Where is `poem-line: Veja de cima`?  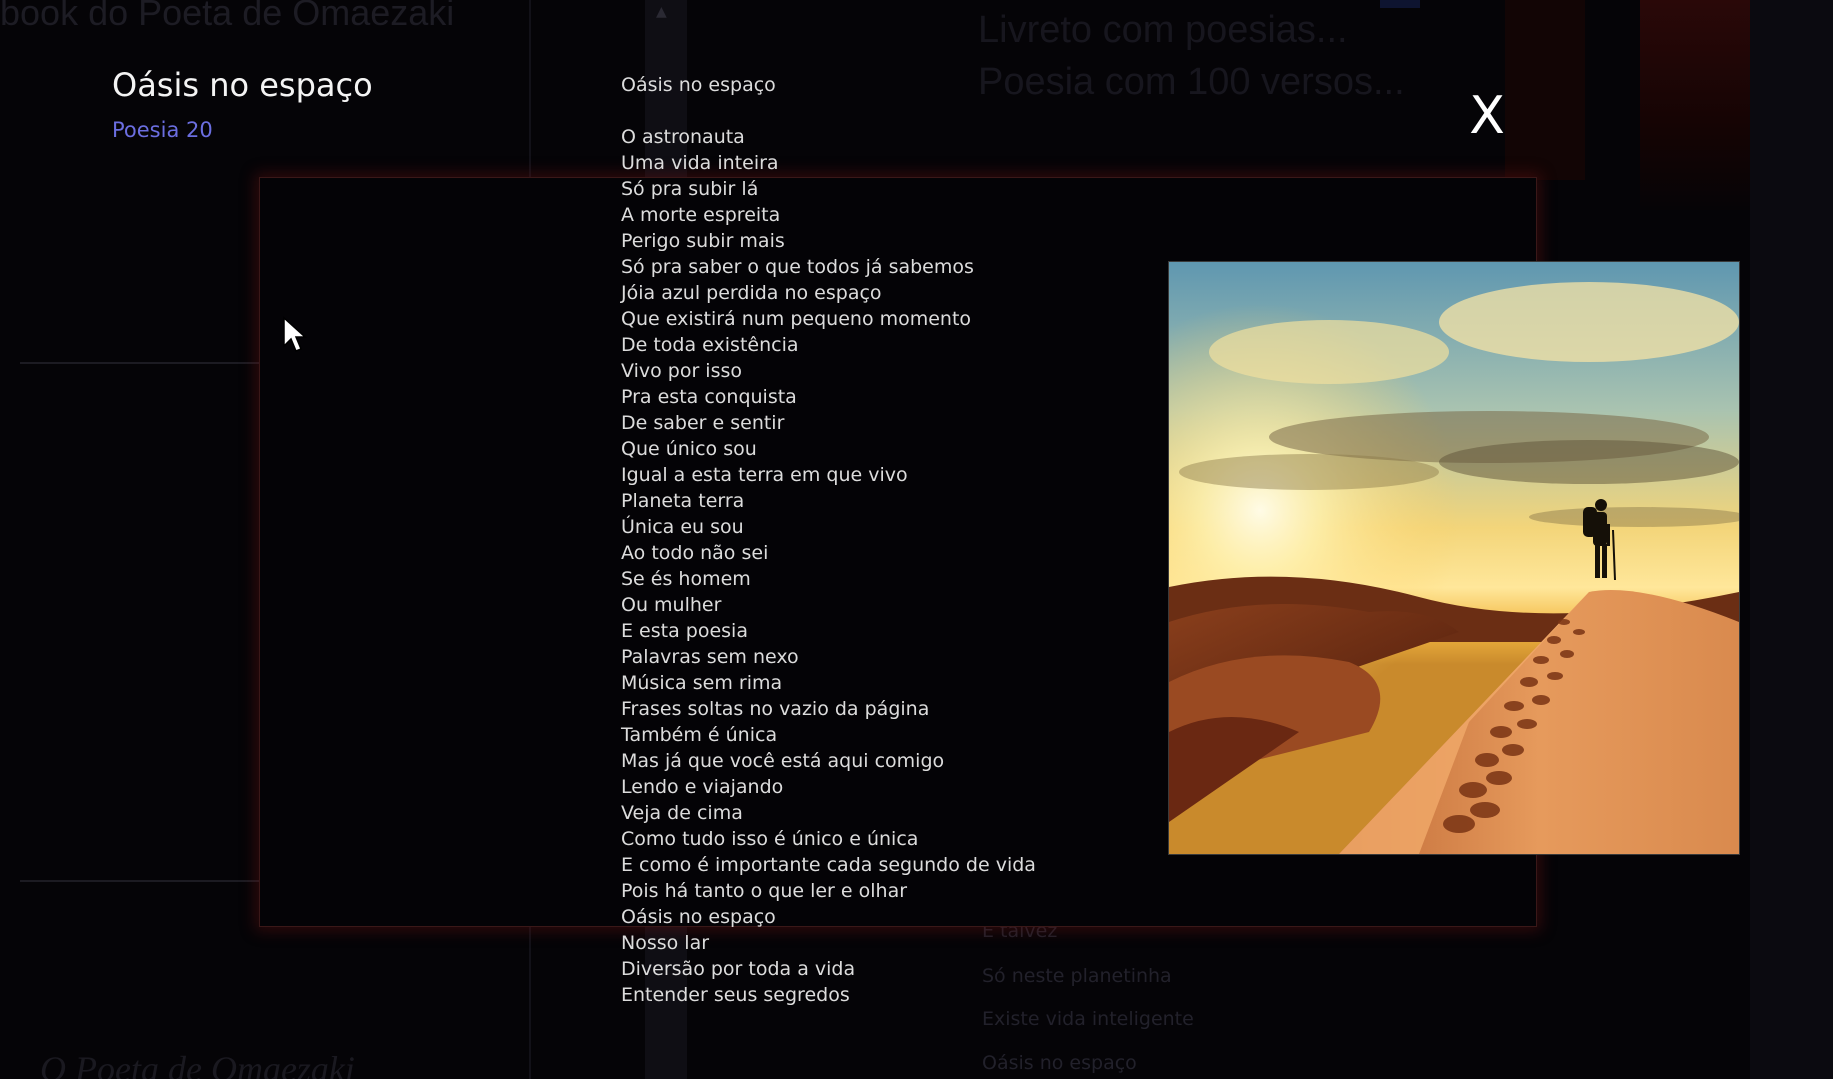
poem-line: Veja de cima is located at coordinates (682, 813).